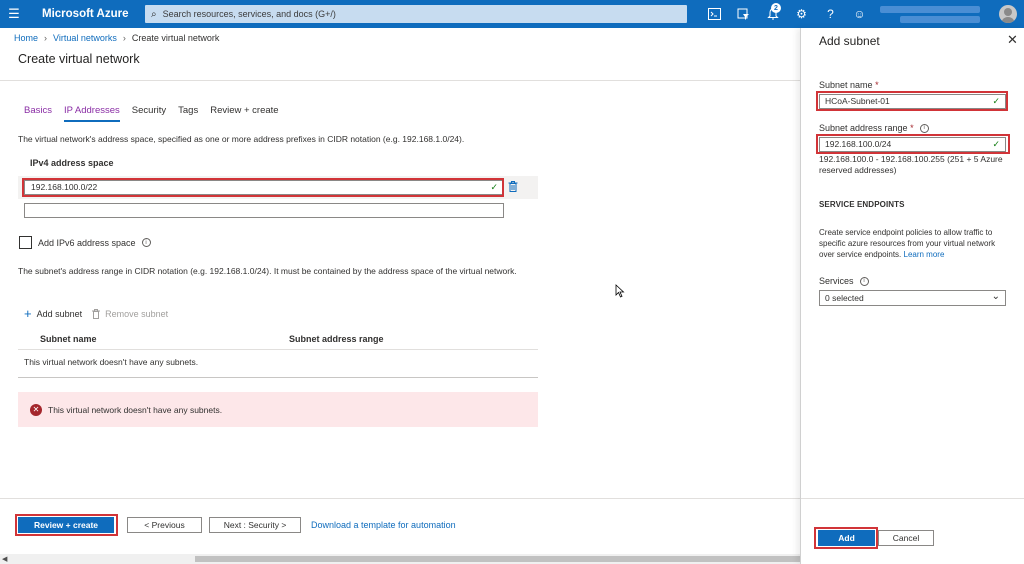 The width and height of the screenshot is (1024, 564). Describe the element at coordinates (862, 204) in the screenshot. I see `service-endpoints-heading: SERVICE ENDPOINTS` at that location.